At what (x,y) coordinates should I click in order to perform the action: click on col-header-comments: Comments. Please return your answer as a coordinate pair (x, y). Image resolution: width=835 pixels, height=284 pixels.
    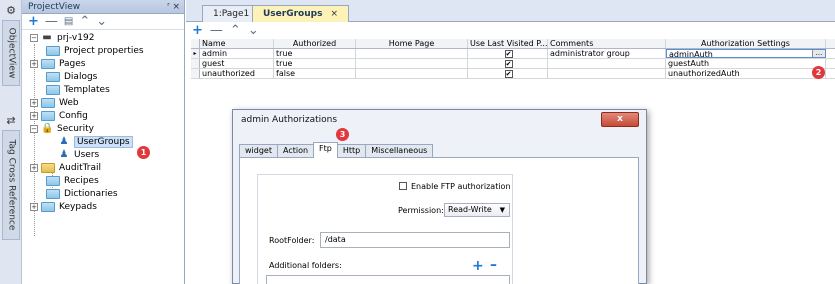
    Looking at the image, I should click on (607, 43).